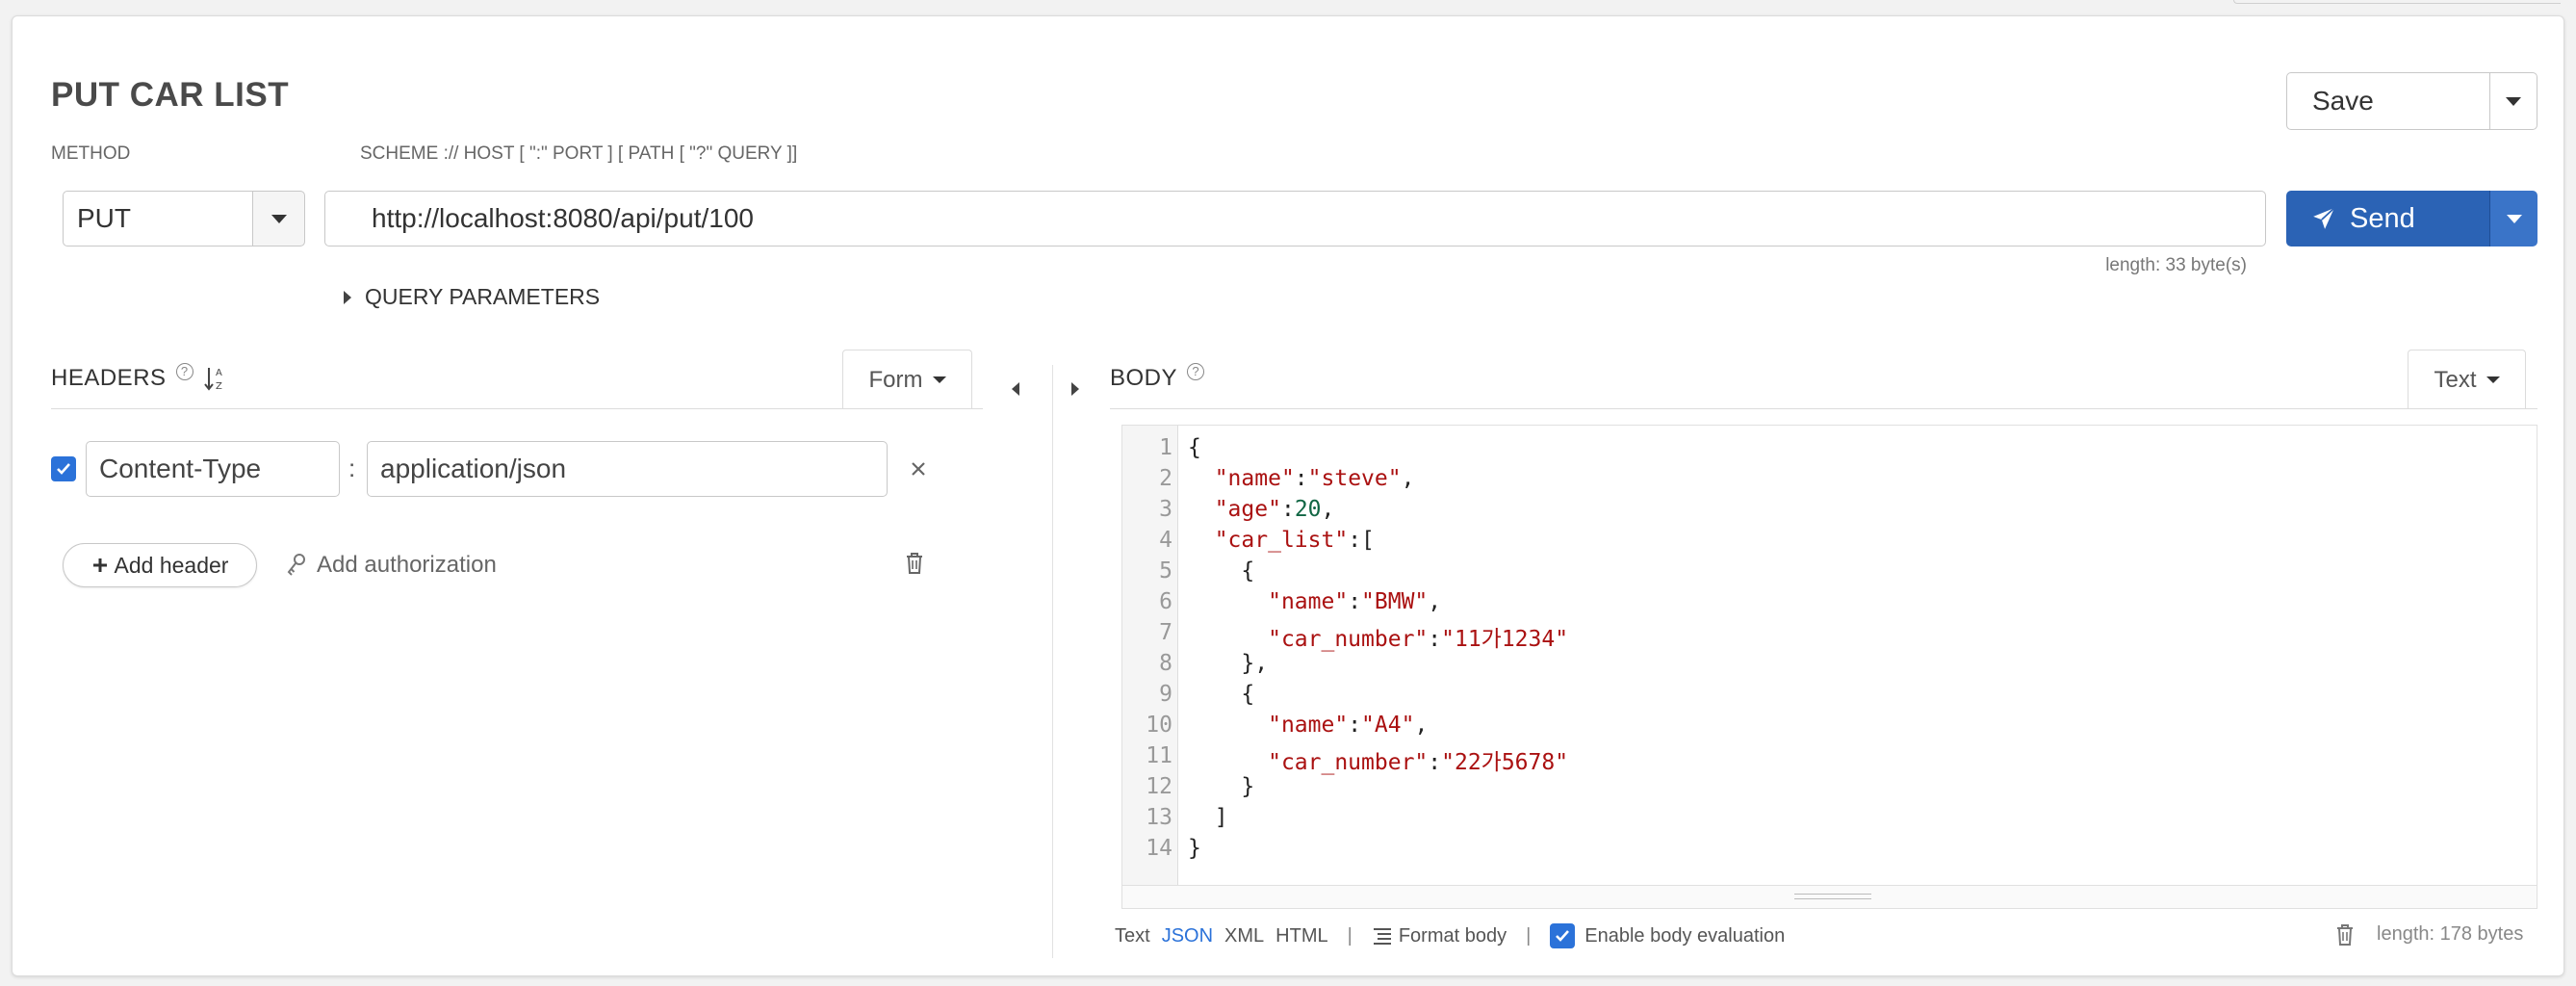  What do you see at coordinates (1294, 540) in the screenshot?
I see `code-line: "car_list":[` at bounding box center [1294, 540].